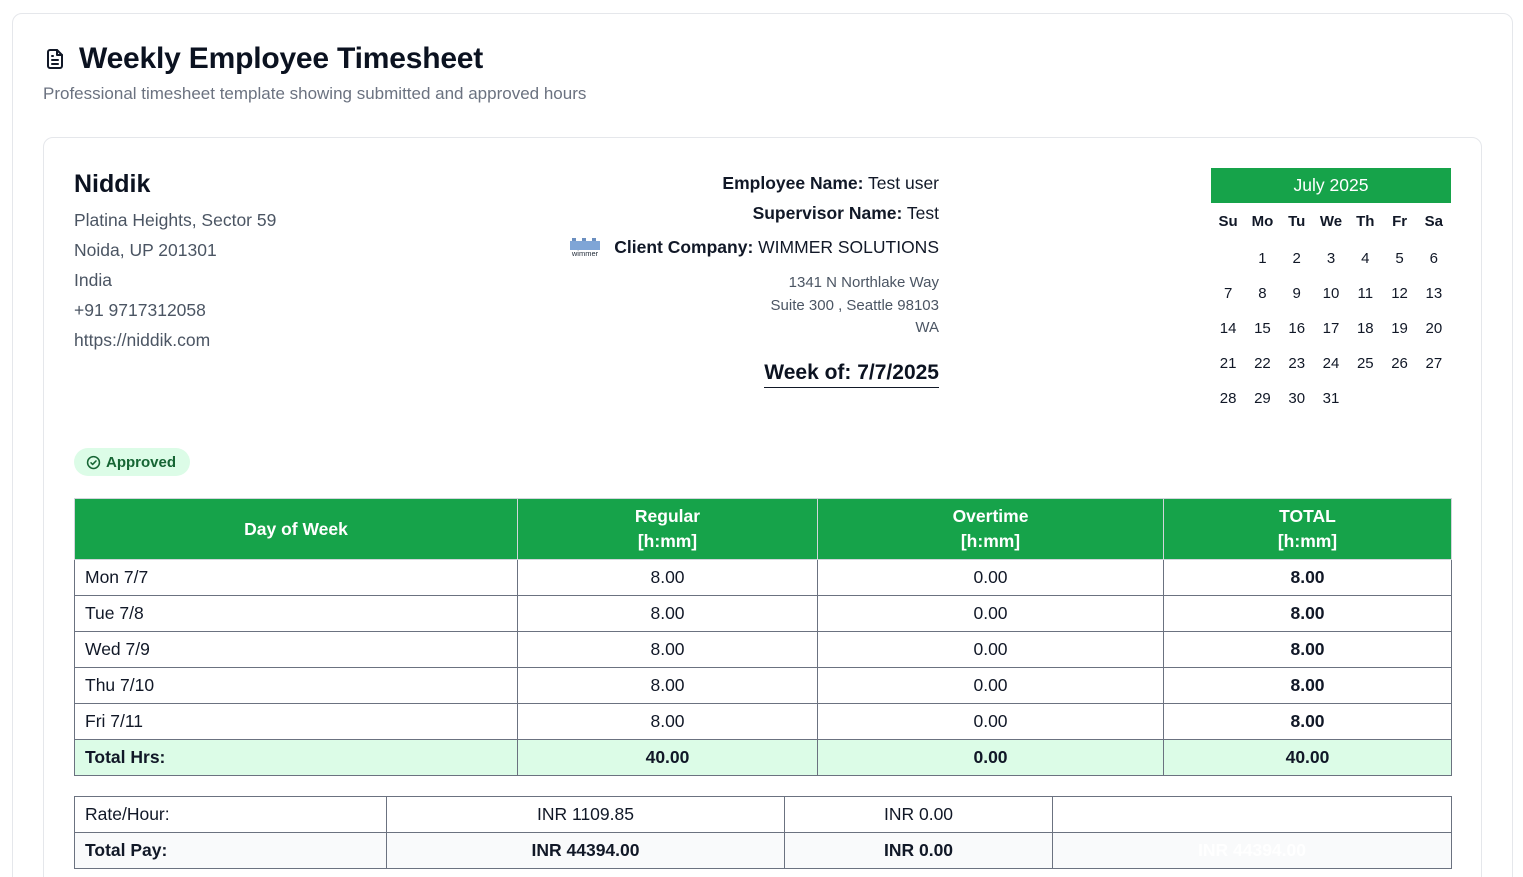 This screenshot has height=877, width=1523. What do you see at coordinates (296, 721) in the screenshot?
I see `row-day: Fri 7/11` at bounding box center [296, 721].